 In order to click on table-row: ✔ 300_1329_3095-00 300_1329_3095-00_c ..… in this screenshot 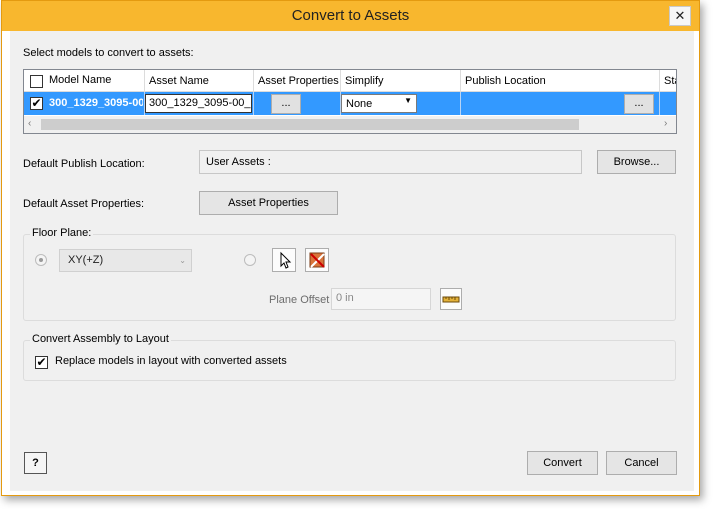, I will do `click(350, 103)`.